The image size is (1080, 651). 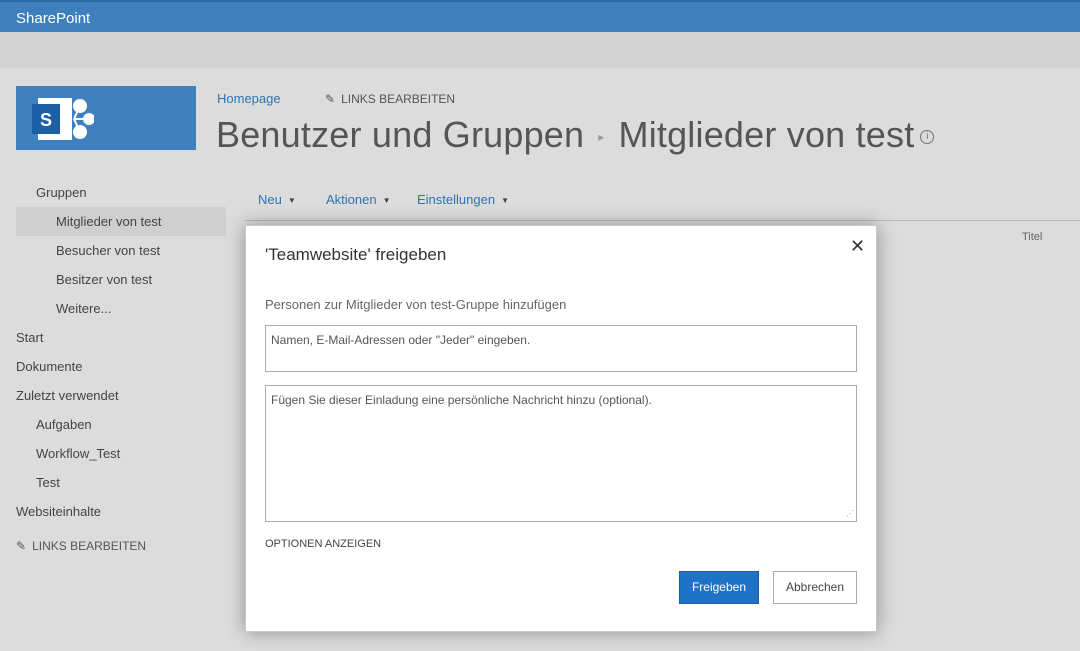 I want to click on toolbar-divider, so click(x=662, y=220).